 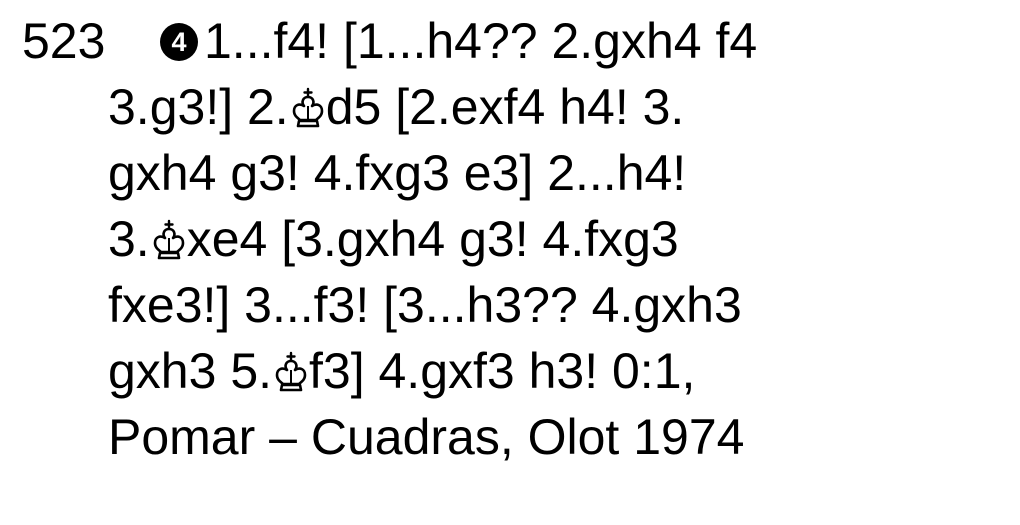 What do you see at coordinates (505, 107) in the screenshot?
I see `line-2-suffix: d5 [2.exf4 h4! 3.` at bounding box center [505, 107].